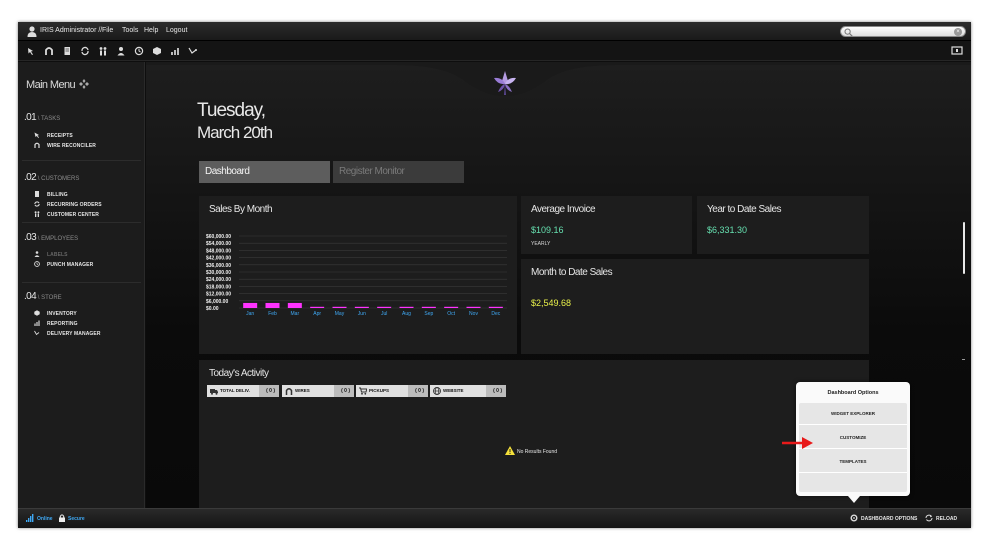 Image resolution: width=986 pixels, height=550 pixels. I want to click on section-employees: .03 \ EMPLOYEES, so click(51, 237).